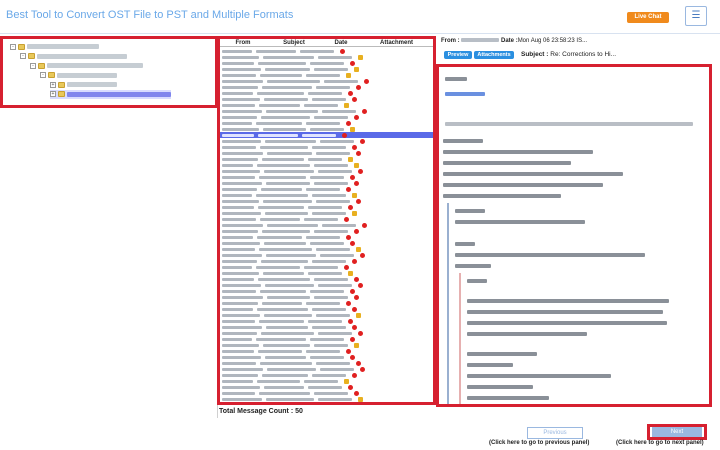 The width and height of the screenshot is (720, 450). I want to click on total-message-count: Total Message Count : 50, so click(261, 411).